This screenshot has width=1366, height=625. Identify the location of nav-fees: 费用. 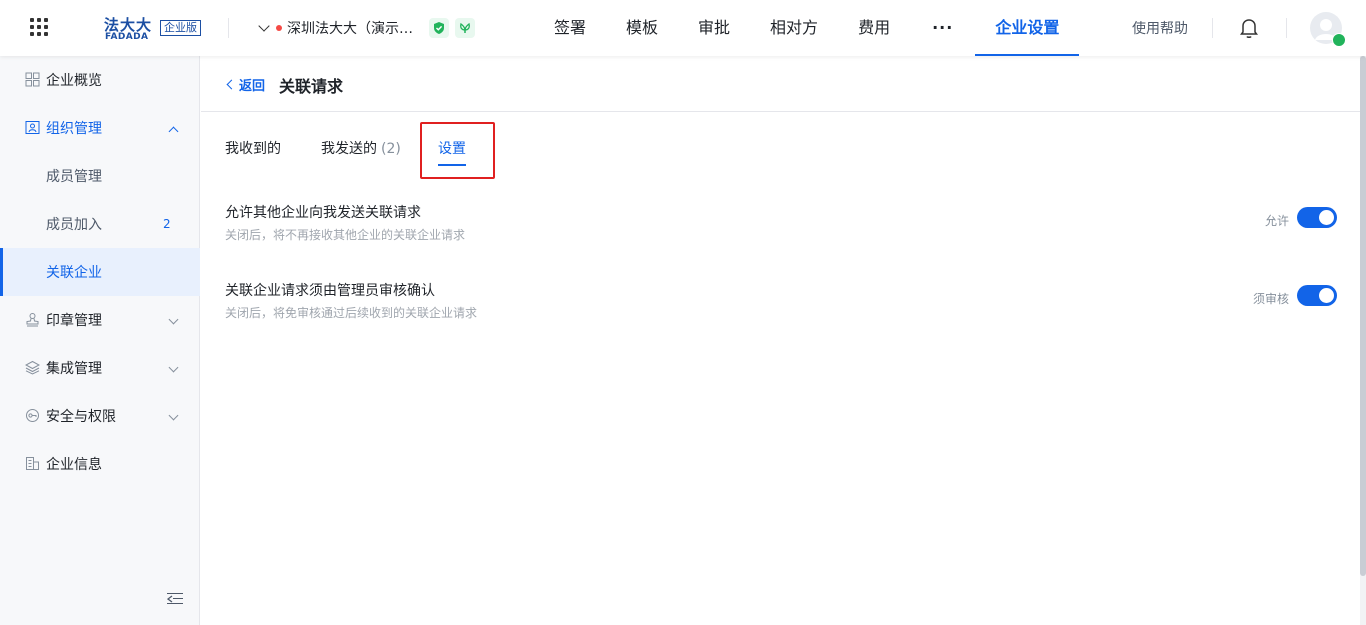
(874, 28).